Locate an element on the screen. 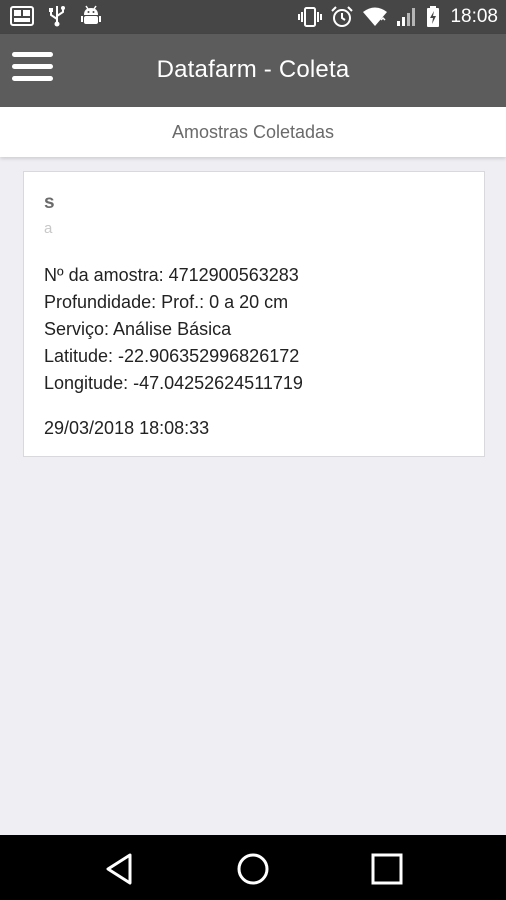 Image resolution: width=506 pixels, height=900 pixels. sample-title: s is located at coordinates (49, 202).